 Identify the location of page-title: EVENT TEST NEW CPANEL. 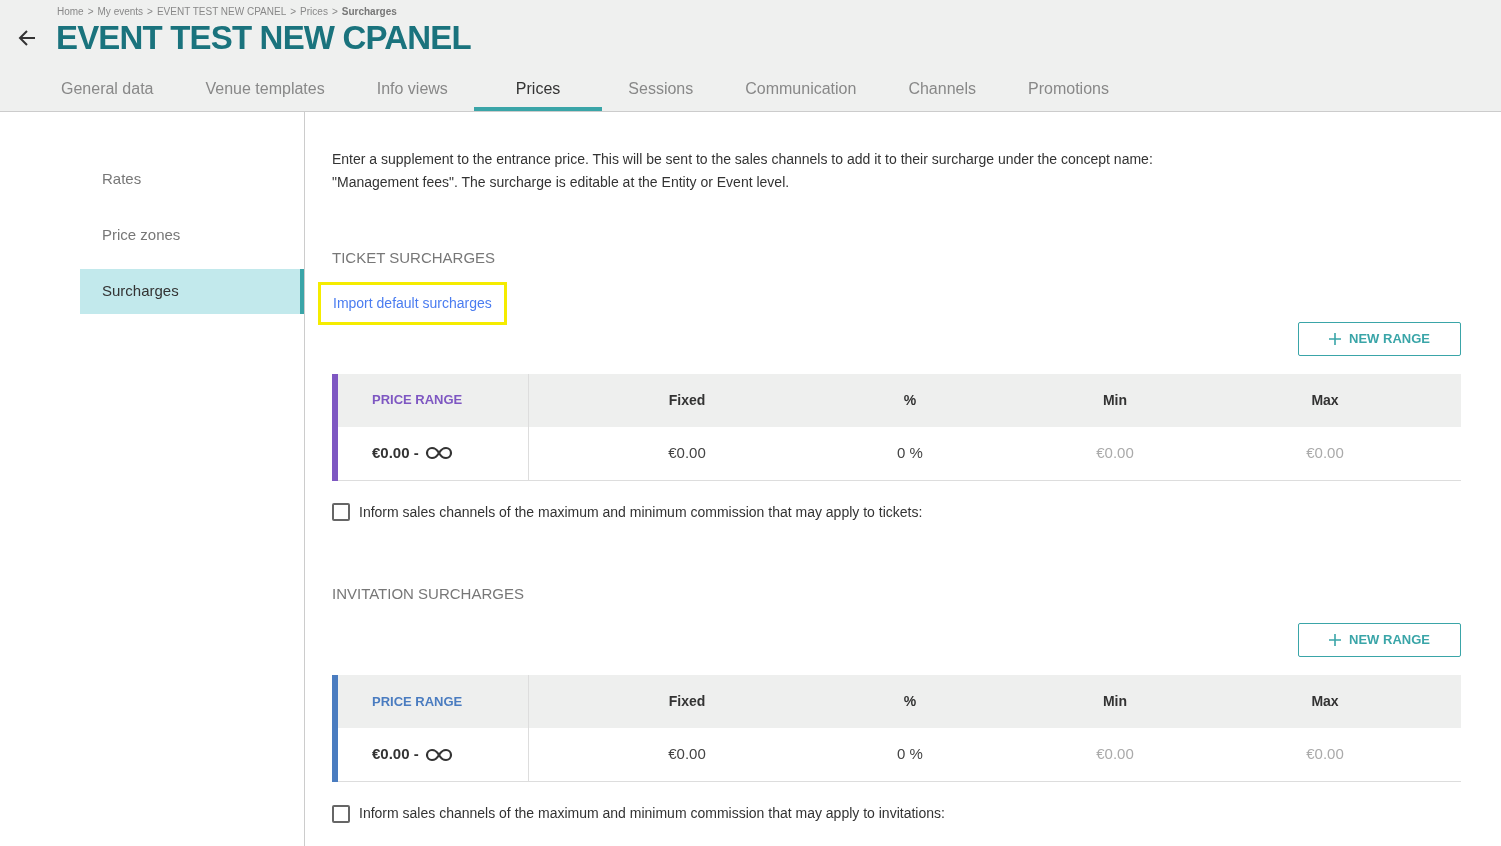
(263, 37).